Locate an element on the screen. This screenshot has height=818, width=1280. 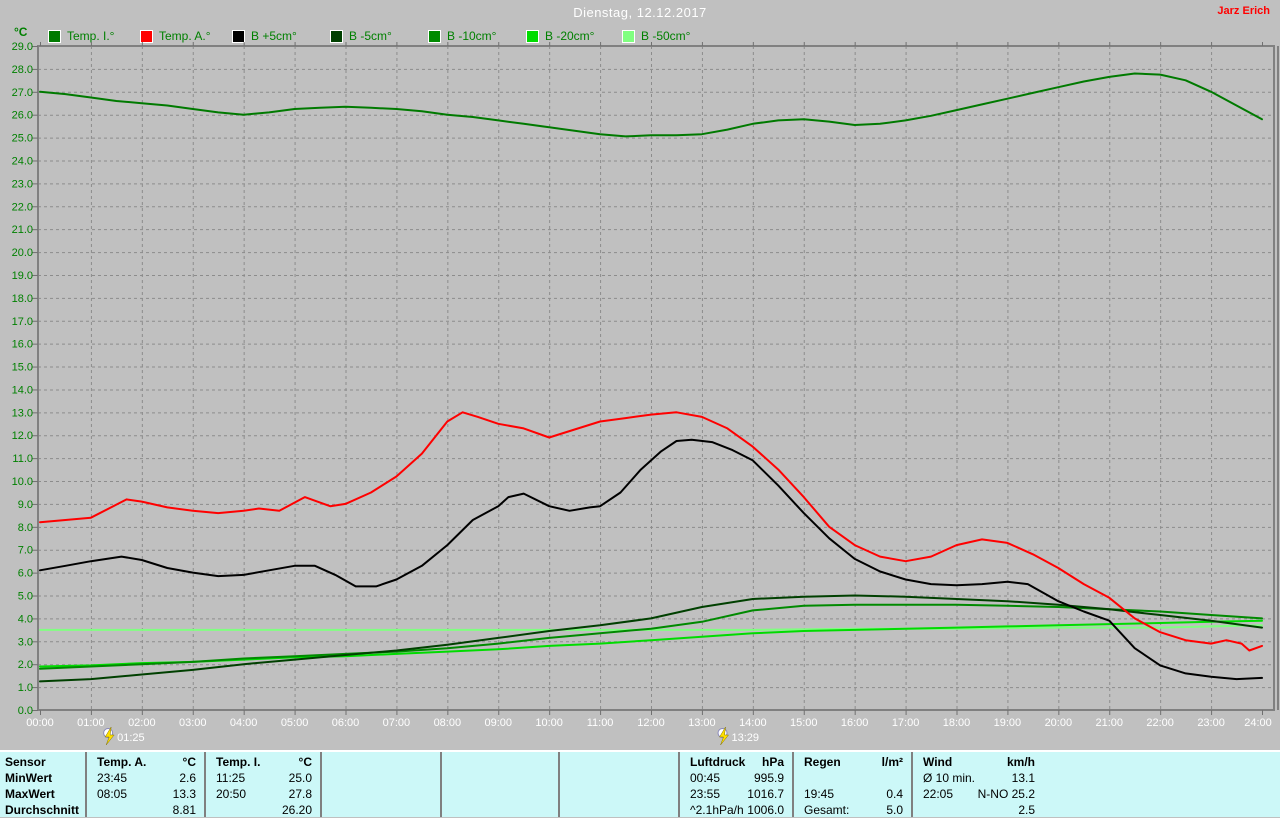
svg-text: 11.0 is located at coordinates (22, 459).